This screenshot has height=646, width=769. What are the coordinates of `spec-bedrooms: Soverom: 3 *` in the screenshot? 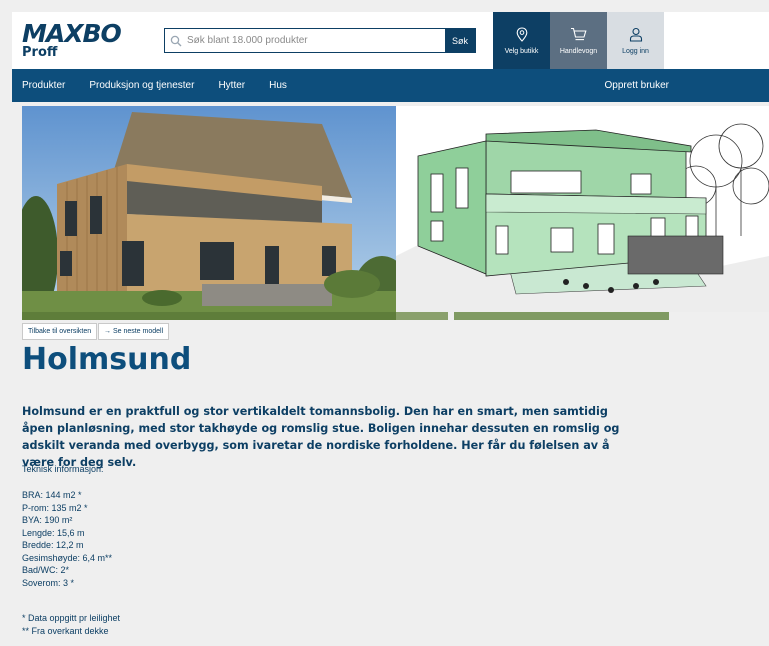 It's located at (48, 582).